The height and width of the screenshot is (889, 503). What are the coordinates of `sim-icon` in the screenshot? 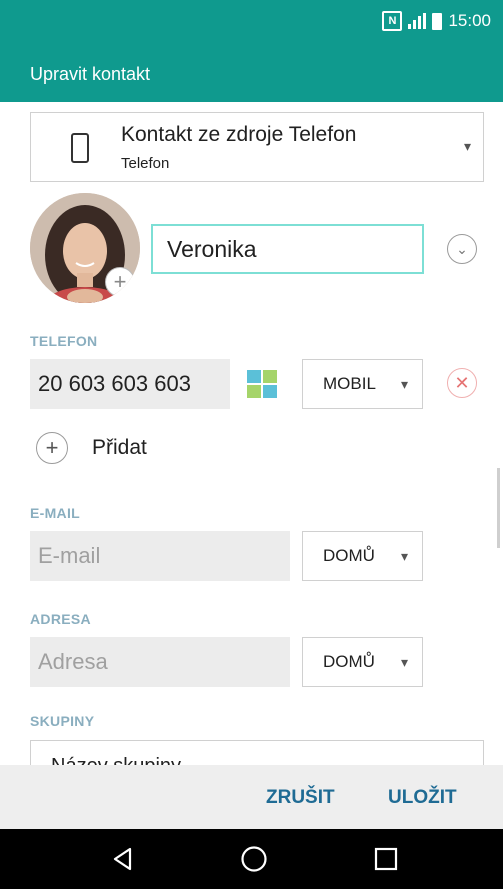 It's located at (262, 384).